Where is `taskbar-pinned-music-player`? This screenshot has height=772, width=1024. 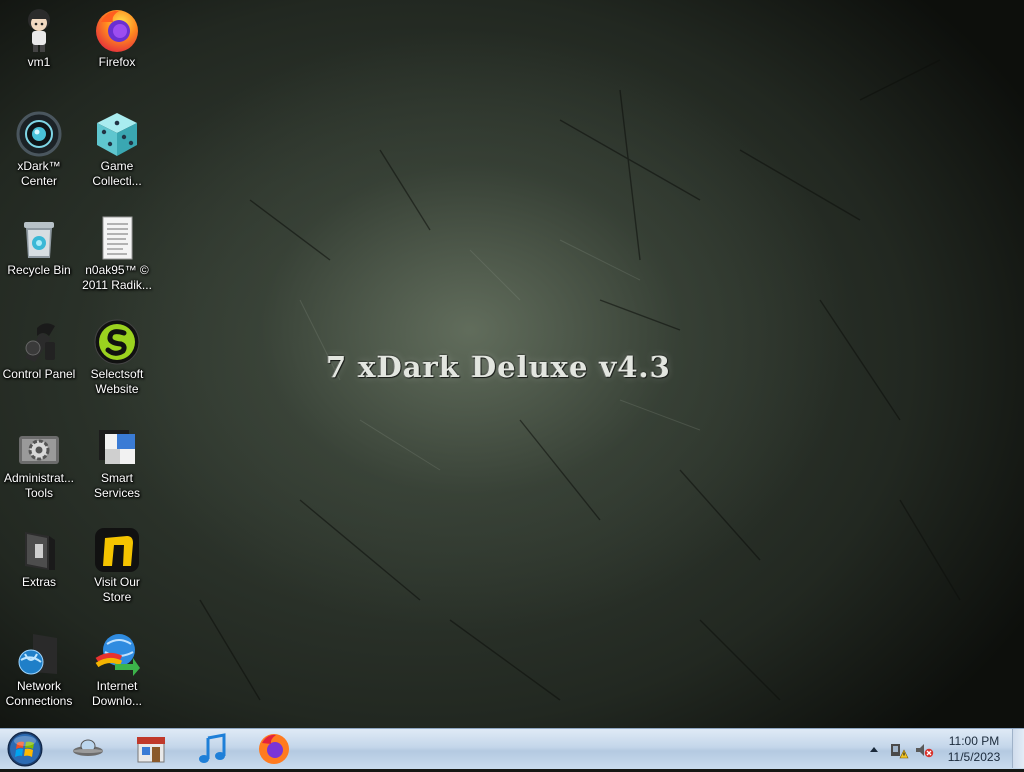
taskbar-pinned-music-player is located at coordinates (213, 749).